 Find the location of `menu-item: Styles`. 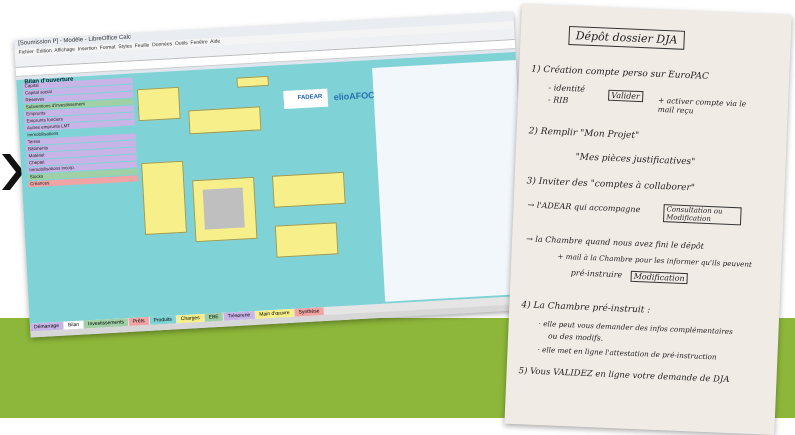

menu-item: Styles is located at coordinates (125, 47).